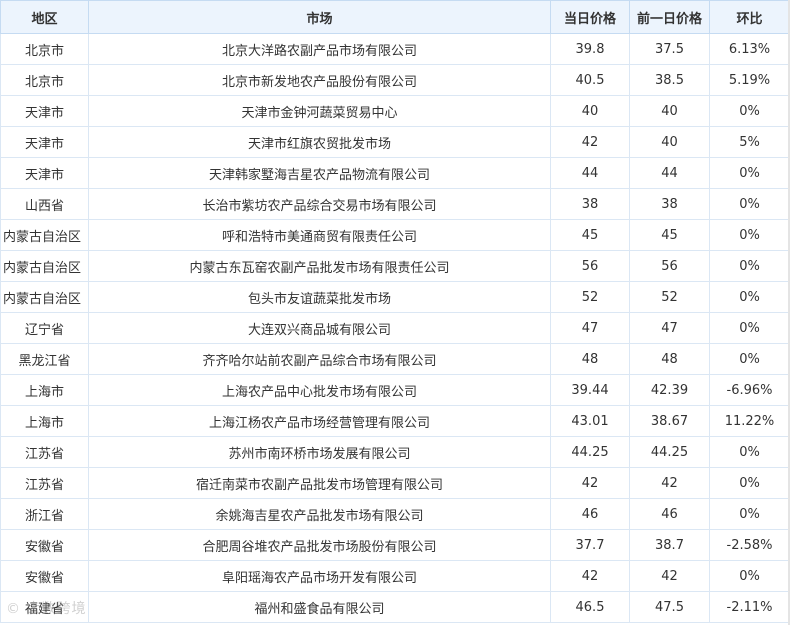 Image resolution: width=790 pixels, height=625 pixels. What do you see at coordinates (749, 17) in the screenshot?
I see `column-header-ratio: 环比` at bounding box center [749, 17].